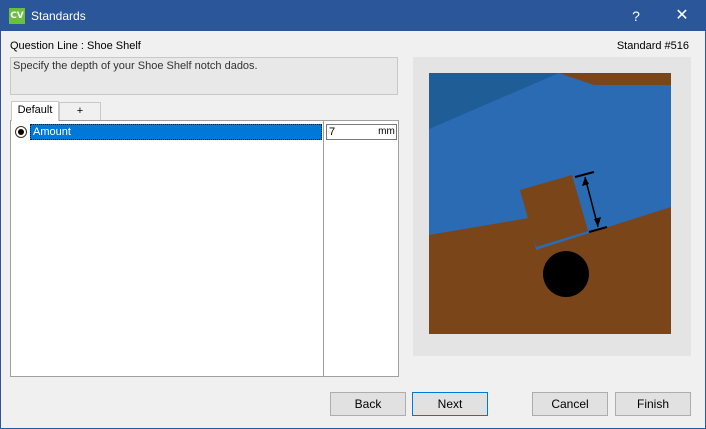 The image size is (706, 429). What do you see at coordinates (652, 46) in the screenshot?
I see `standard-number-label: Standard #516` at bounding box center [652, 46].